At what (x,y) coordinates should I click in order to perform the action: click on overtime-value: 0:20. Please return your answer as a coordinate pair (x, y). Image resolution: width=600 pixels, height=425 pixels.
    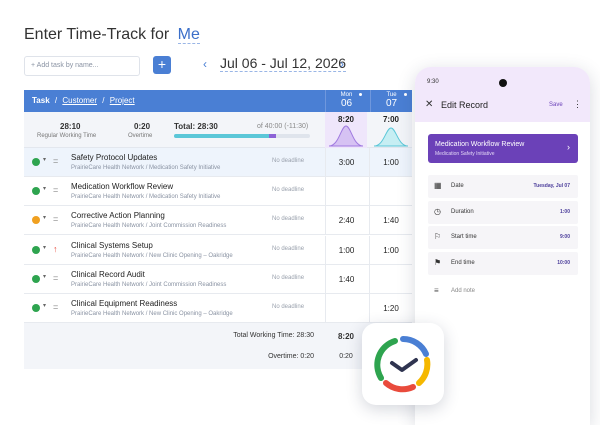
    Looking at the image, I should click on (142, 126).